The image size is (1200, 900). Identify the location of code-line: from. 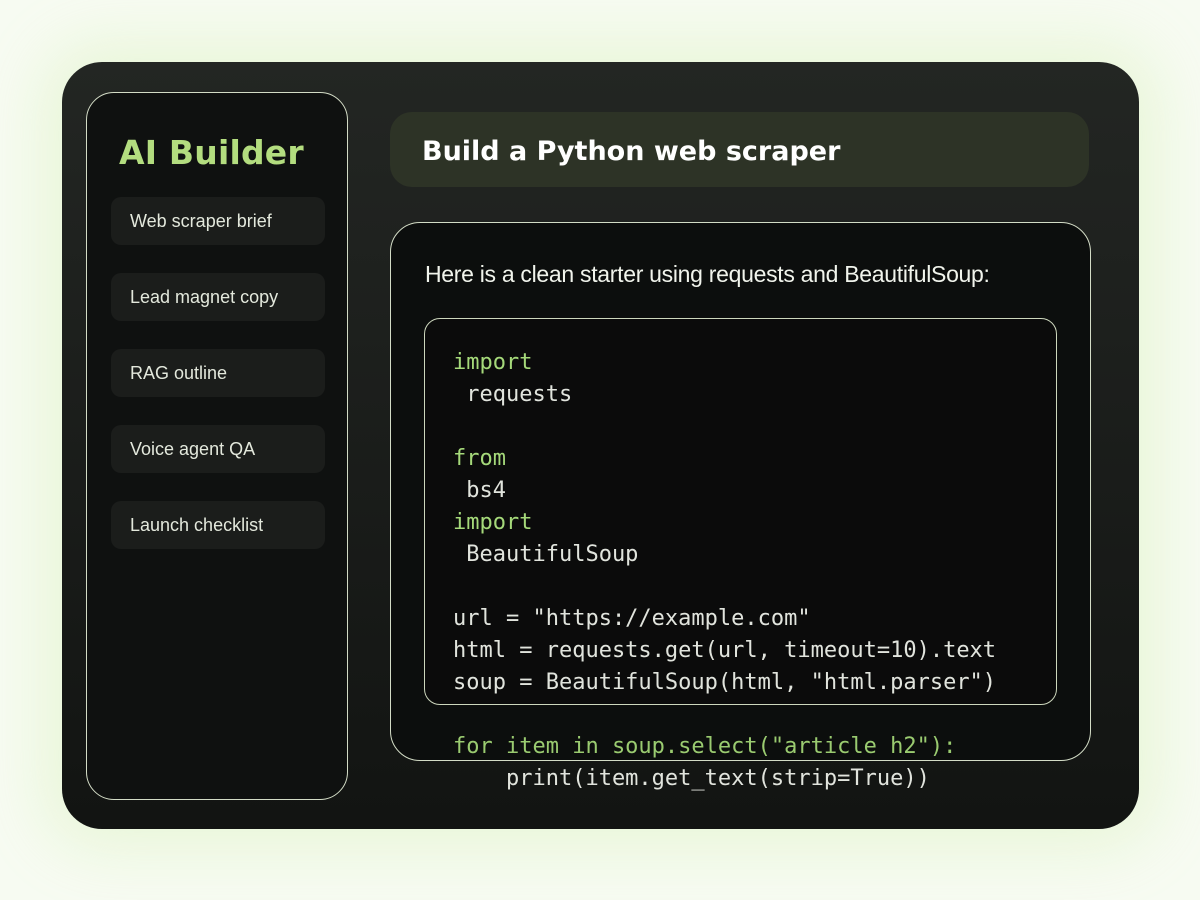
(479, 458).